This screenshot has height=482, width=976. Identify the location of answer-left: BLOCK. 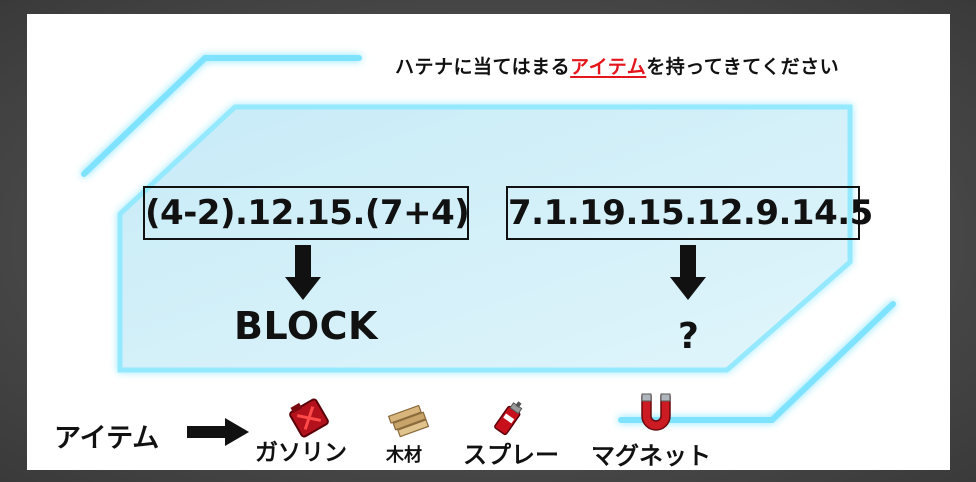
(306, 326).